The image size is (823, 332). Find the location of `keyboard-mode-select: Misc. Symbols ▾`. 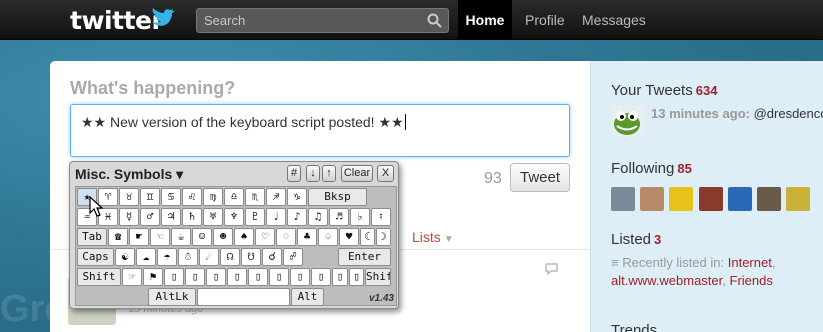

keyboard-mode-select: Misc. Symbols ▾ is located at coordinates (129, 174).